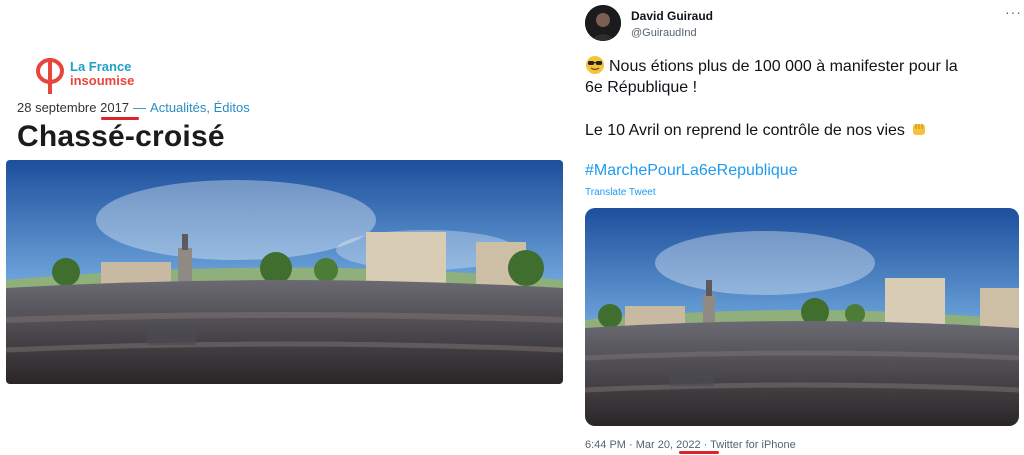  I want to click on more-options-icon: ···, so click(1013, 12).